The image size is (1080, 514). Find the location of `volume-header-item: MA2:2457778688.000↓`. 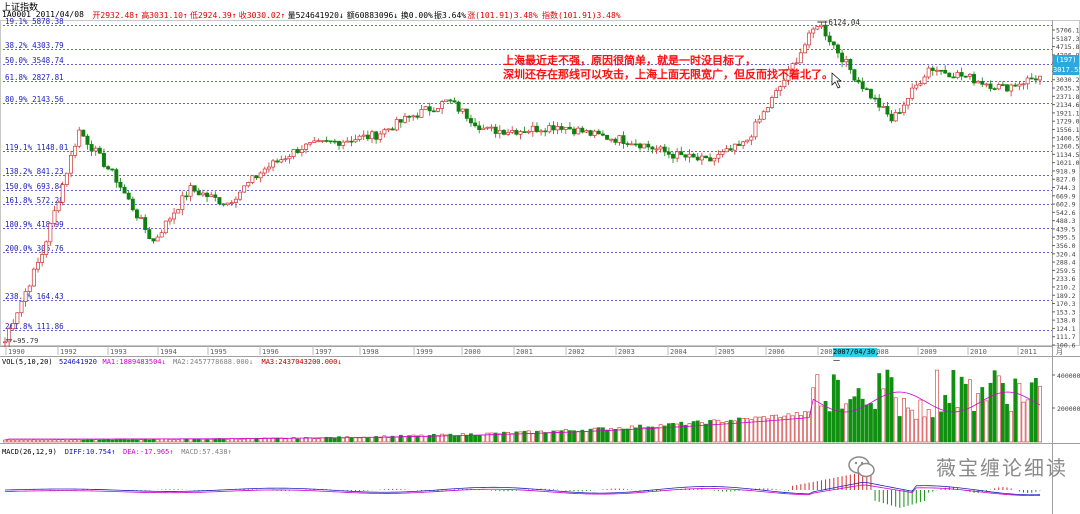

volume-header-item: MA2:2457778688.000↓ is located at coordinates (213, 362).